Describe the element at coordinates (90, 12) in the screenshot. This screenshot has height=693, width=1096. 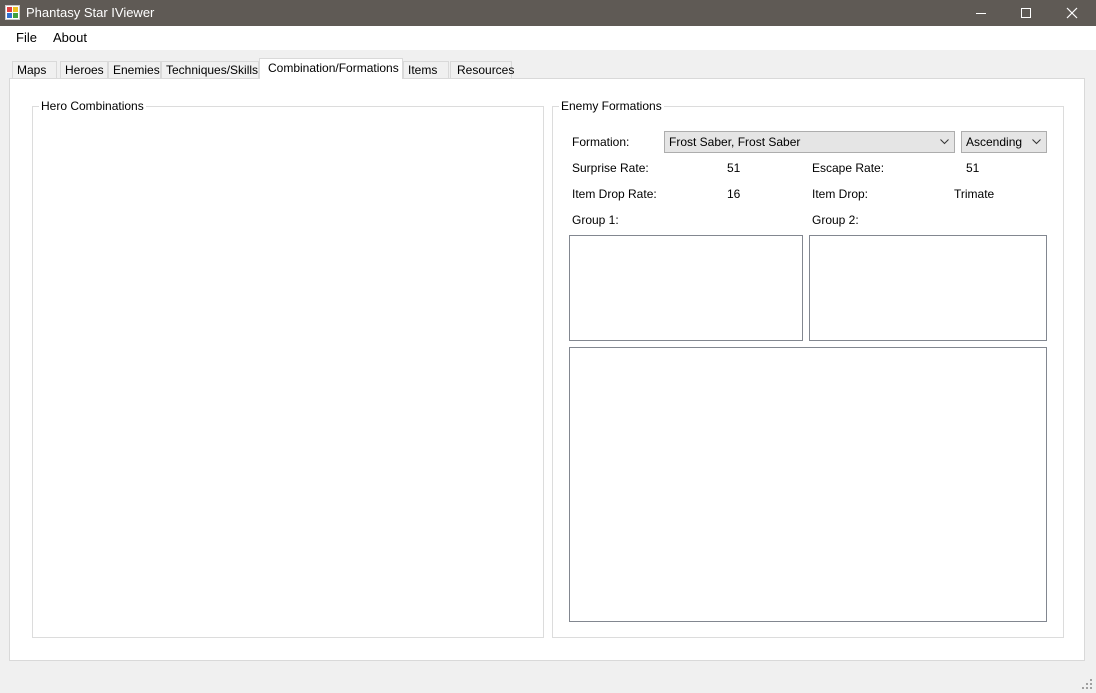
I see `window-title: Phantasy Star IViewer` at that location.